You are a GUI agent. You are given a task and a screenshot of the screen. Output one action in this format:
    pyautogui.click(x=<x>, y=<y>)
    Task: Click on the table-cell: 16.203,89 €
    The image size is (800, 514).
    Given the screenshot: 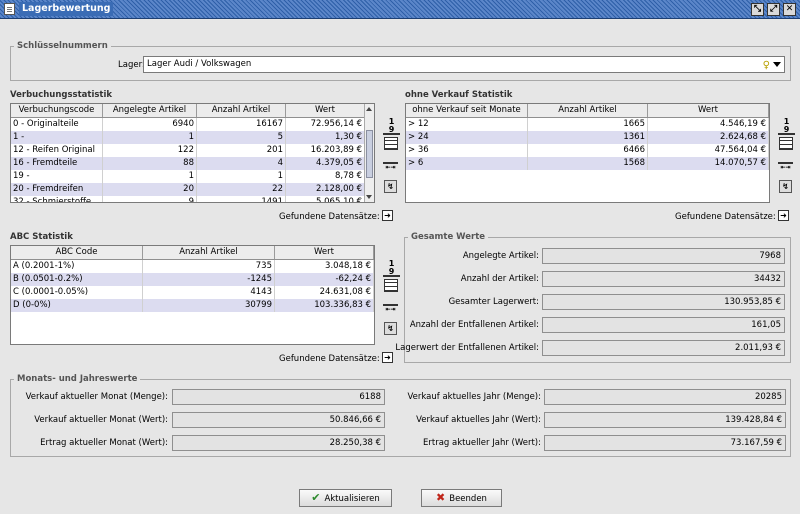 What is the action you would take?
    pyautogui.click(x=325, y=150)
    